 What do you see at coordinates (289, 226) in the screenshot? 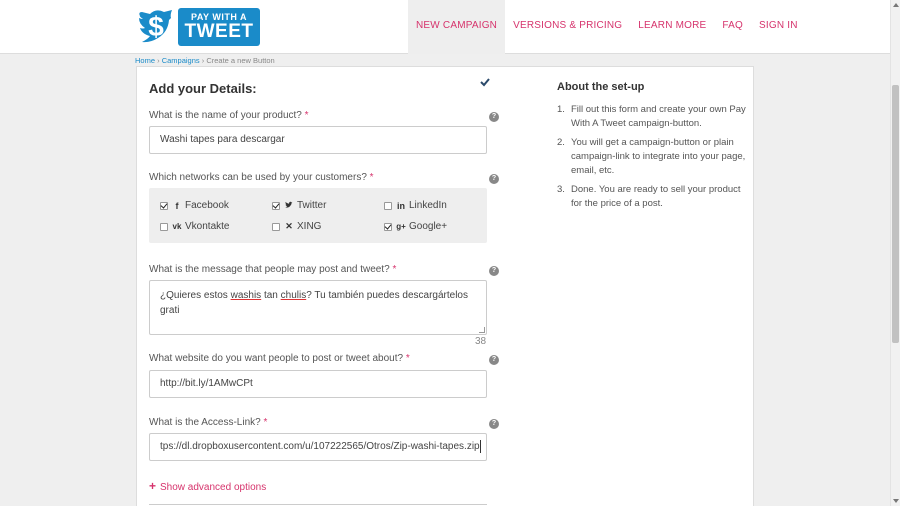
I see `xing-icon: ✕` at bounding box center [289, 226].